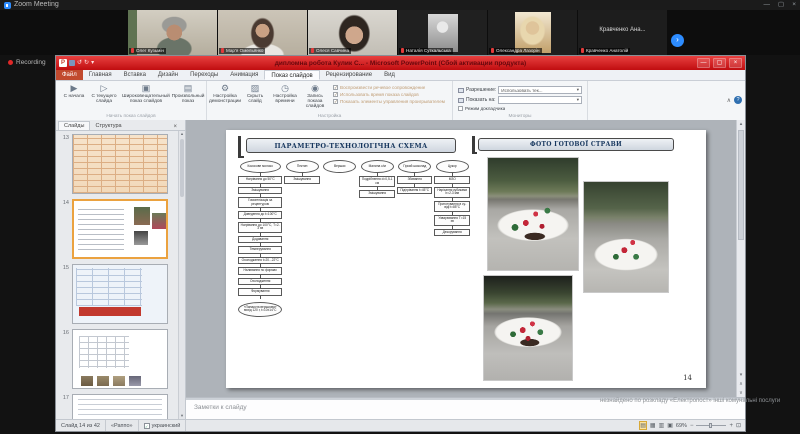 The width and height of the screenshot is (800, 434). What do you see at coordinates (146, 97) in the screenshot?
I see `ribbon-button: ▣ Широковещательный показ слайдов` at bounding box center [146, 97].